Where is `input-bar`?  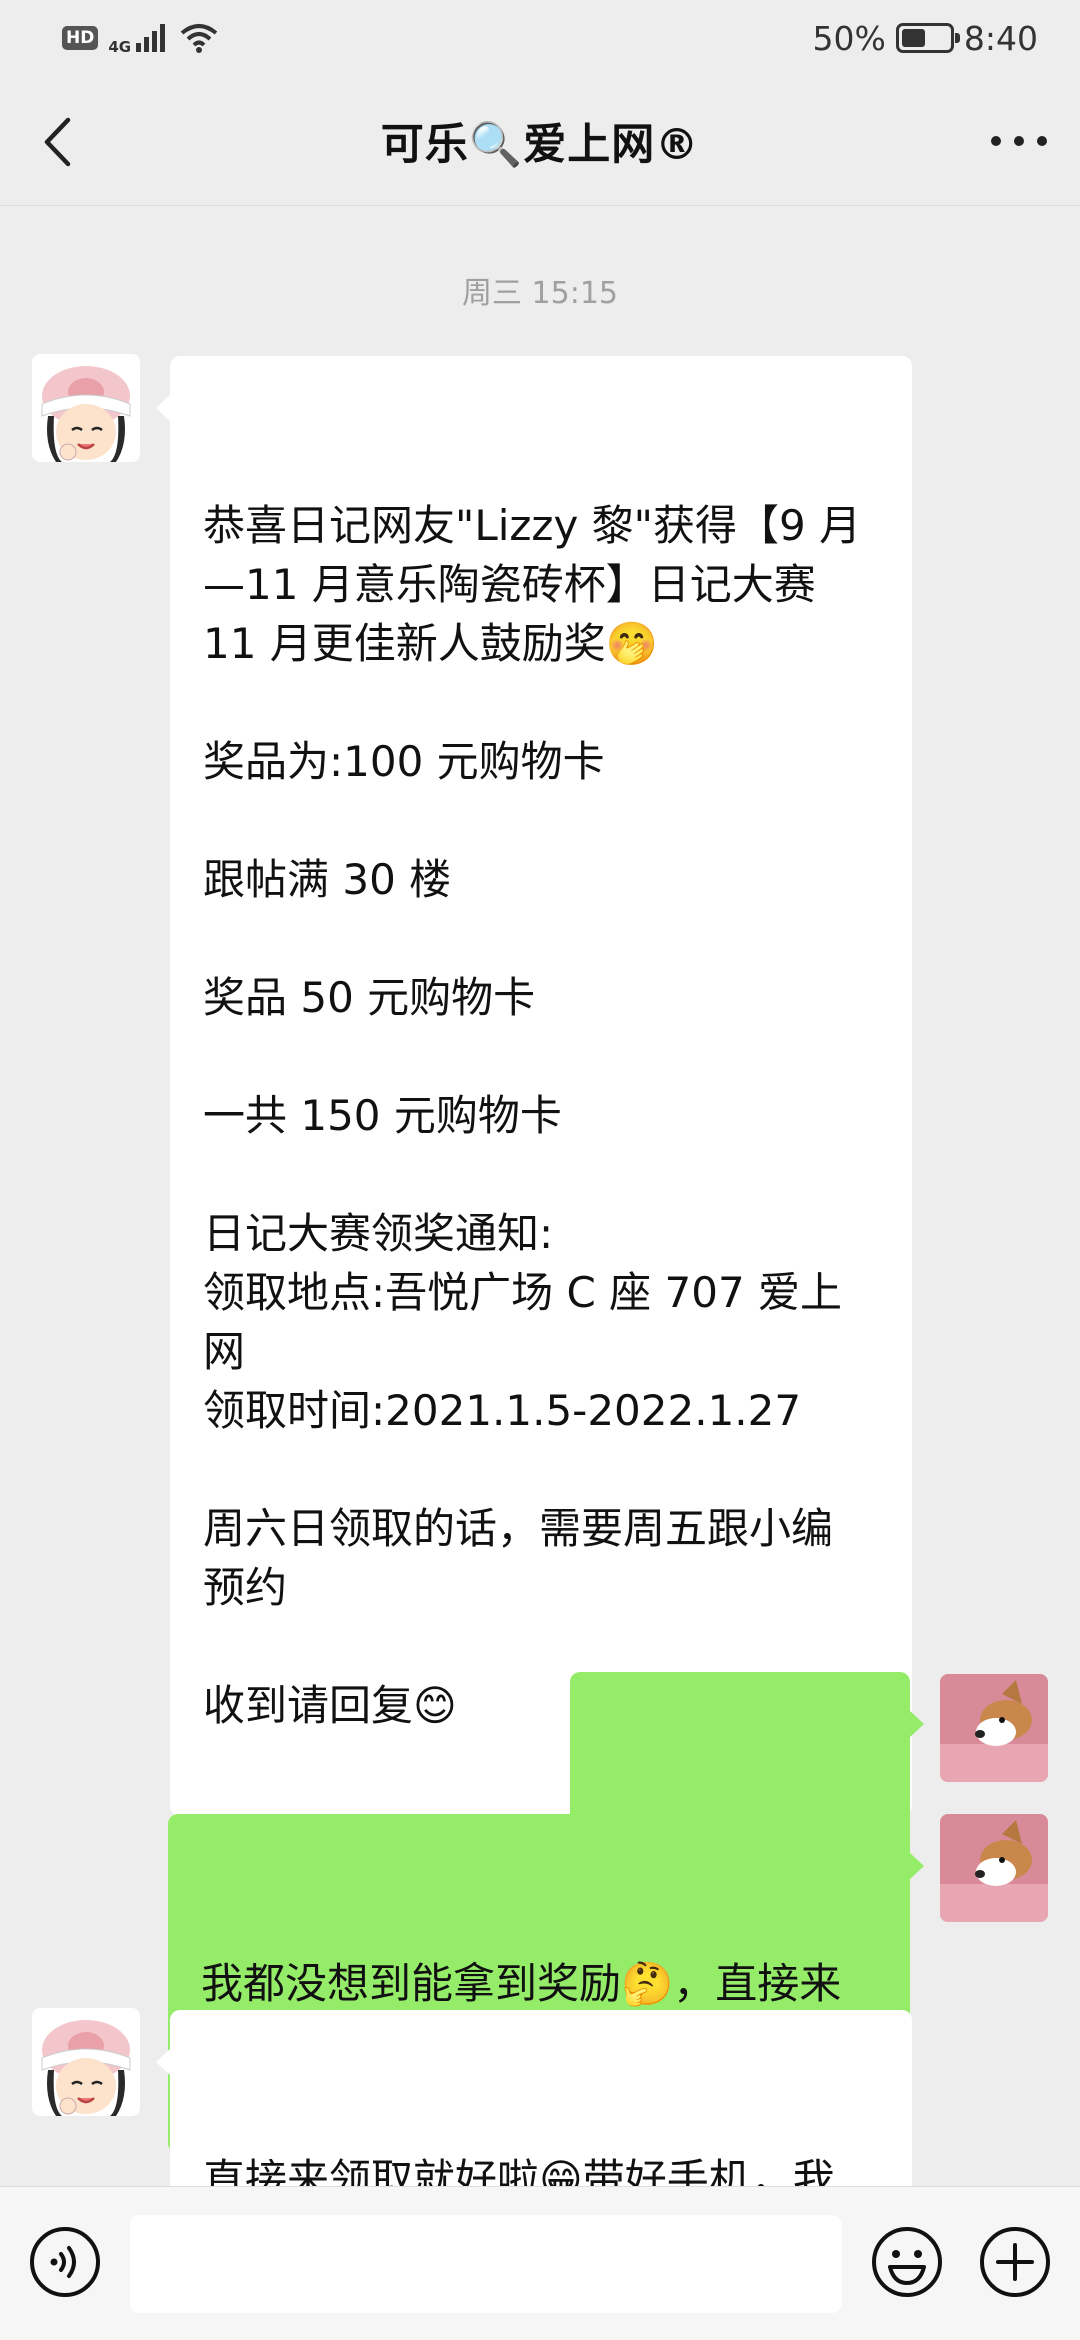 input-bar is located at coordinates (540, 2263).